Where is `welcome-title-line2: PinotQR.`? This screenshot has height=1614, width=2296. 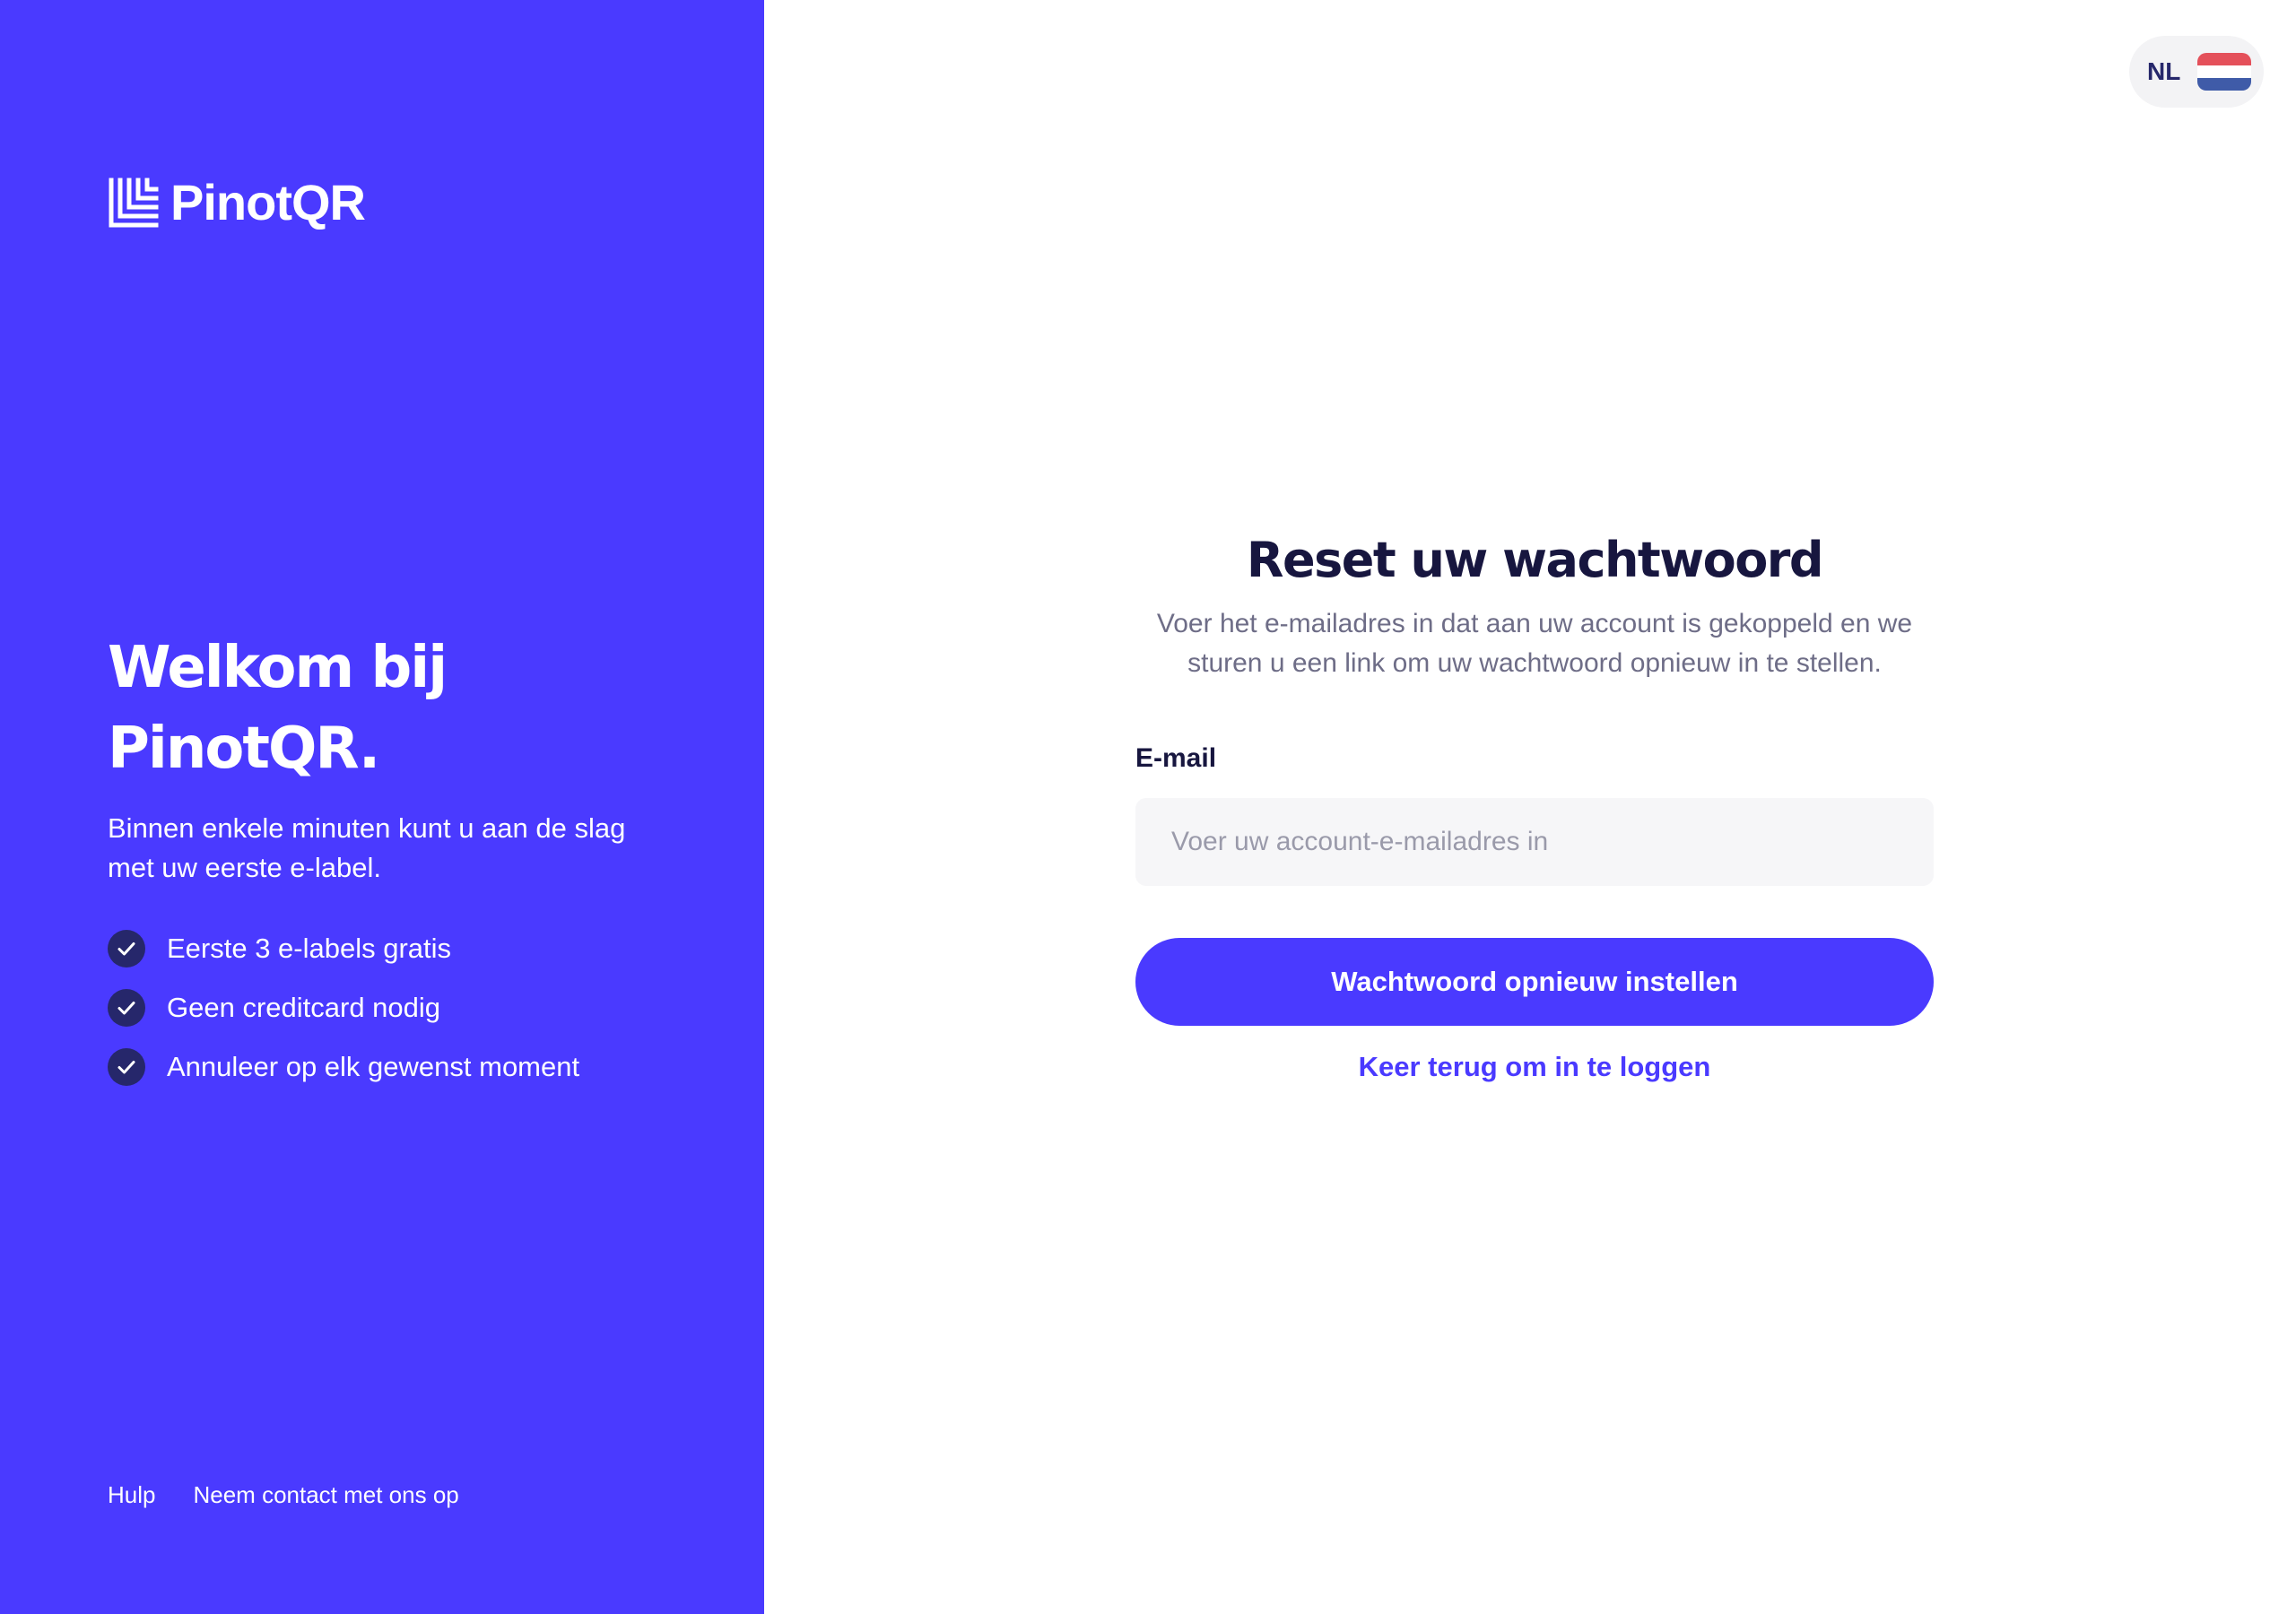 welcome-title-line2: PinotQR. is located at coordinates (244, 749).